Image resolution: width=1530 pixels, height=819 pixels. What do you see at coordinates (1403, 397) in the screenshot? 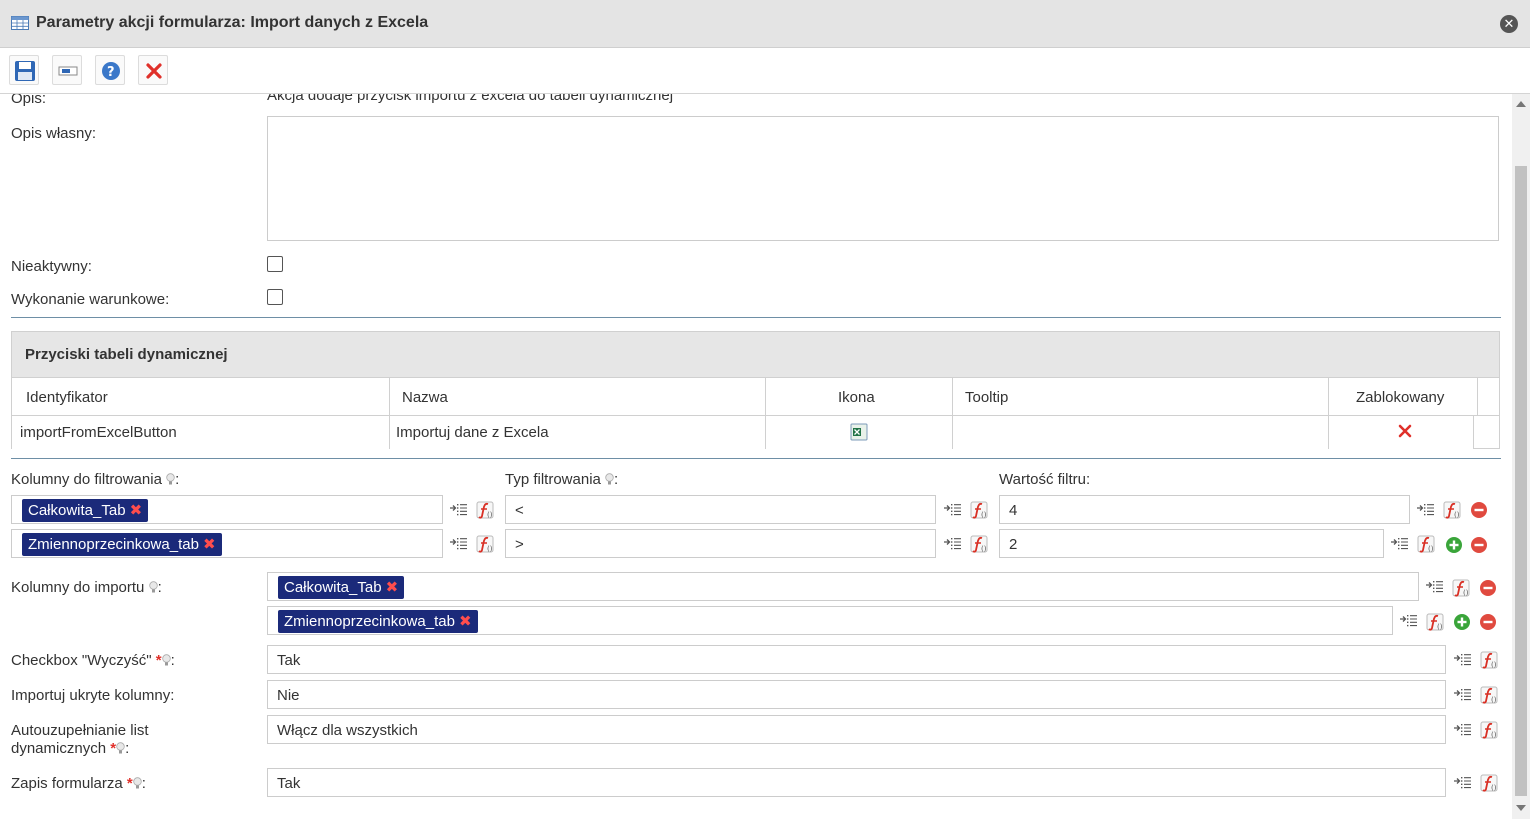
I see `col-header-zablokowany: Zablokowany` at bounding box center [1403, 397].